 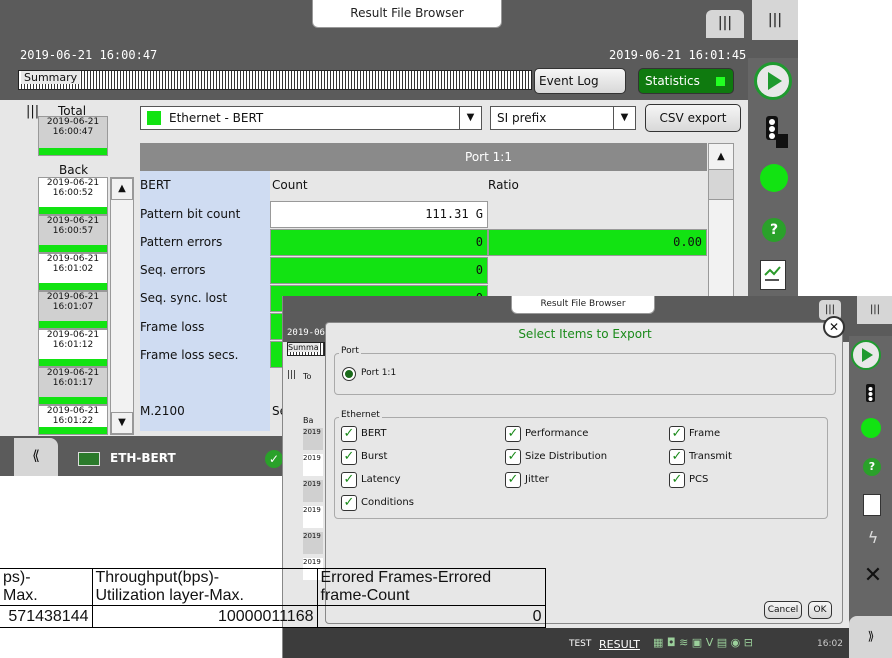 What do you see at coordinates (73, 272) in the screenshot?
I see `time-slot: 2019-06-21 16:01:02` at bounding box center [73, 272].